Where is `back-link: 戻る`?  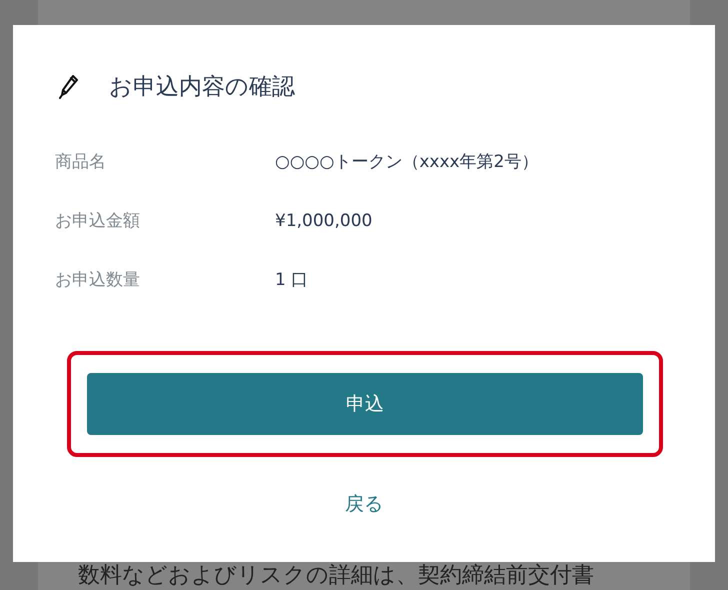 back-link: 戻る is located at coordinates (364, 504).